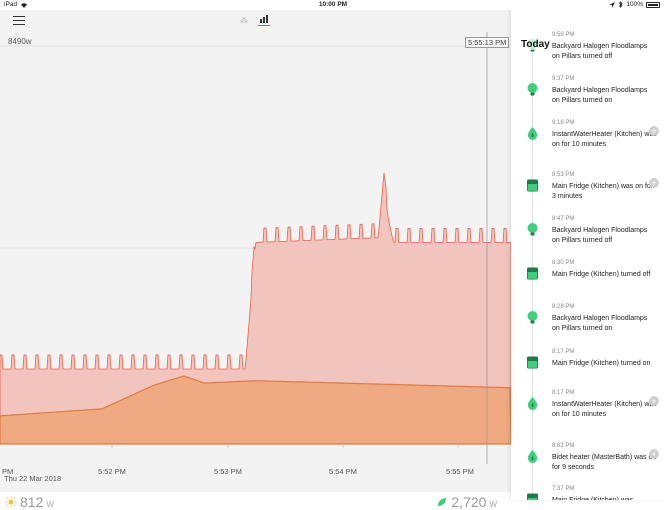  I want to click on hamburger-menu-icon, so click(19, 20).